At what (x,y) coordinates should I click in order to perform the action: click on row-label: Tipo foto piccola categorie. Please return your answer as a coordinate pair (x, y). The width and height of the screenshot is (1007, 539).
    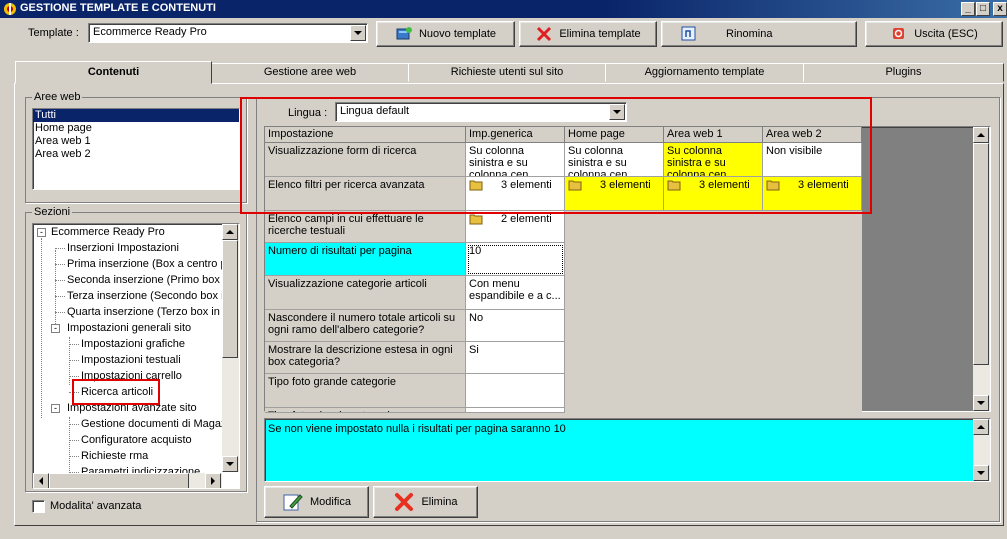
    Looking at the image, I should click on (365, 410).